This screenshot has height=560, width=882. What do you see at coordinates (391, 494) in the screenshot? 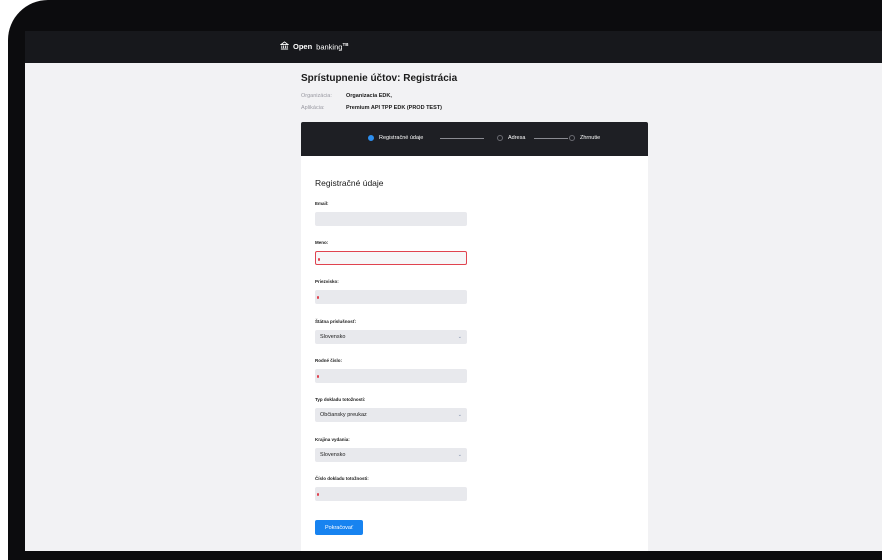
I see `id-number-field` at bounding box center [391, 494].